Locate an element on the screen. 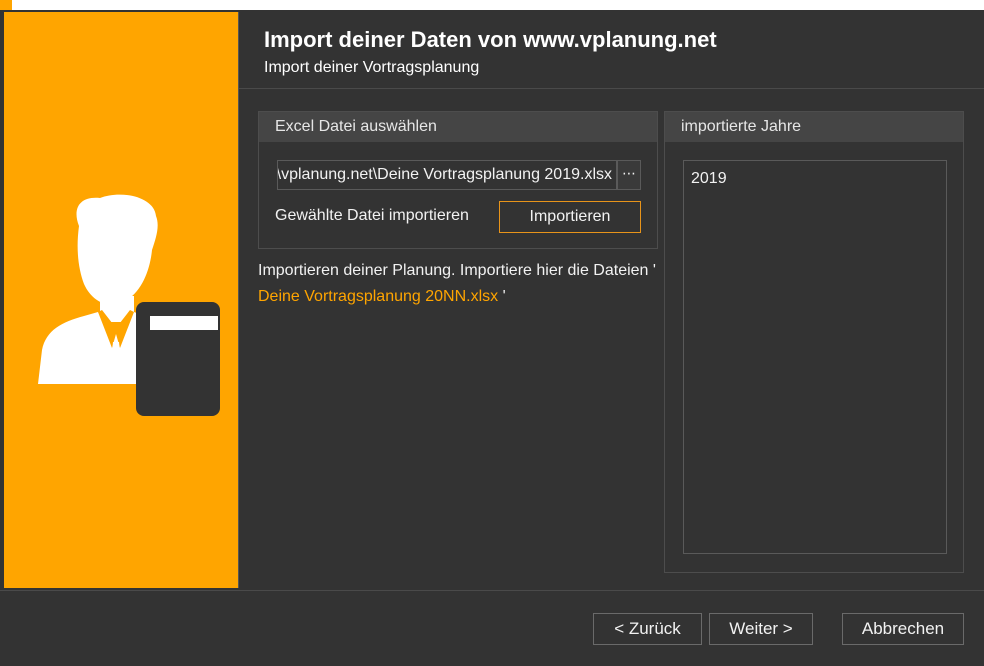  cancel-button: Abbrechen is located at coordinates (903, 629).